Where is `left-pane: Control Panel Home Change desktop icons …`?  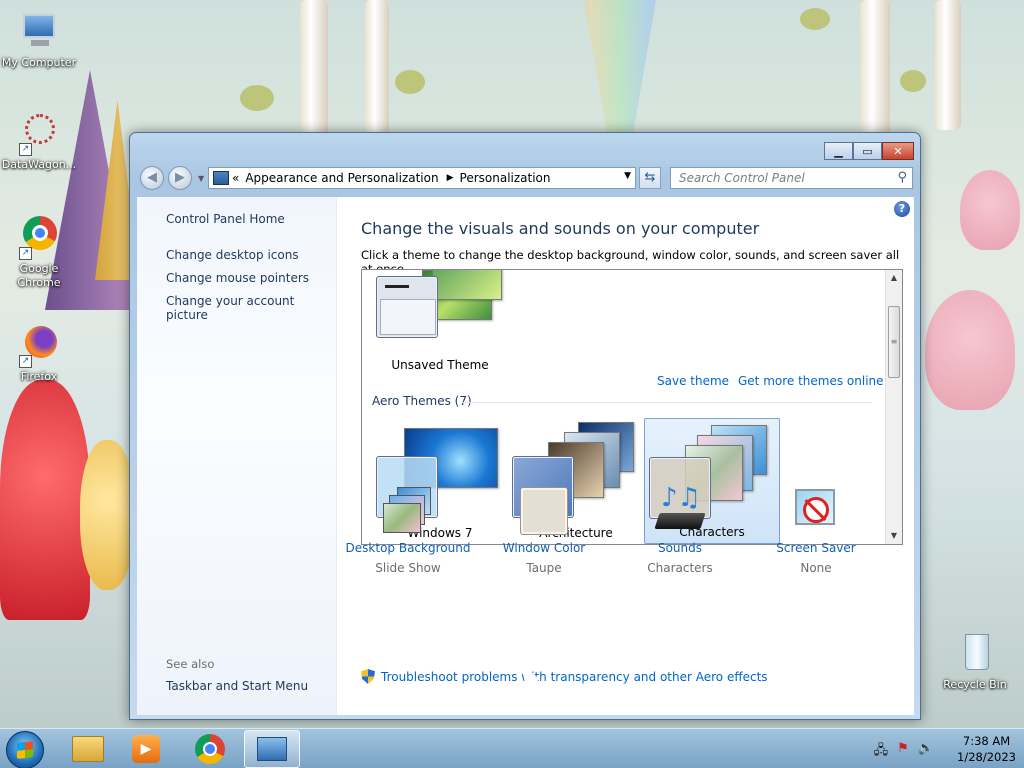
left-pane: Control Panel Home Change desktop icons … is located at coordinates (237, 456).